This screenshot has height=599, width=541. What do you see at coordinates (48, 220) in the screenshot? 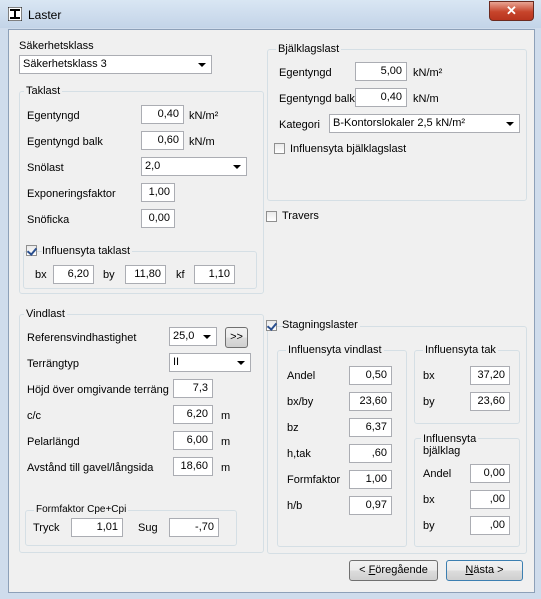
I see `snoficka-label: Snöficka` at bounding box center [48, 220].